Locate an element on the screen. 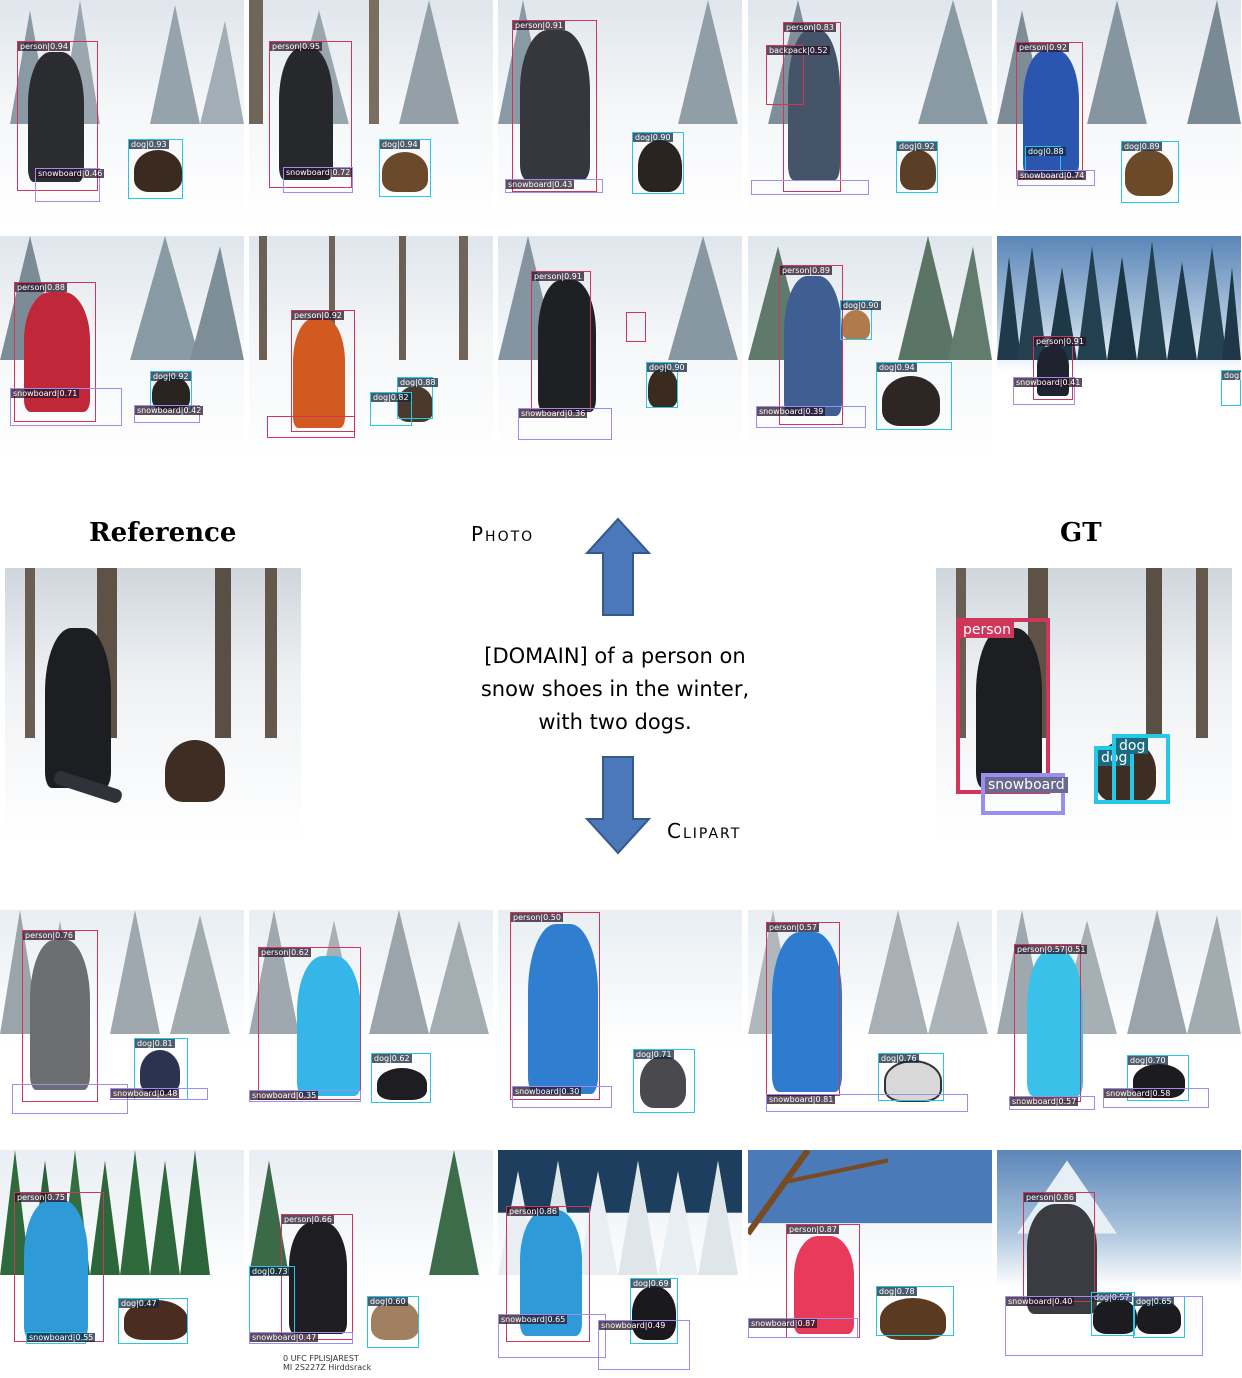 The image size is (1242, 1378). snowboard-box-2: snowboard|0.58 is located at coordinates (1156, 1098).